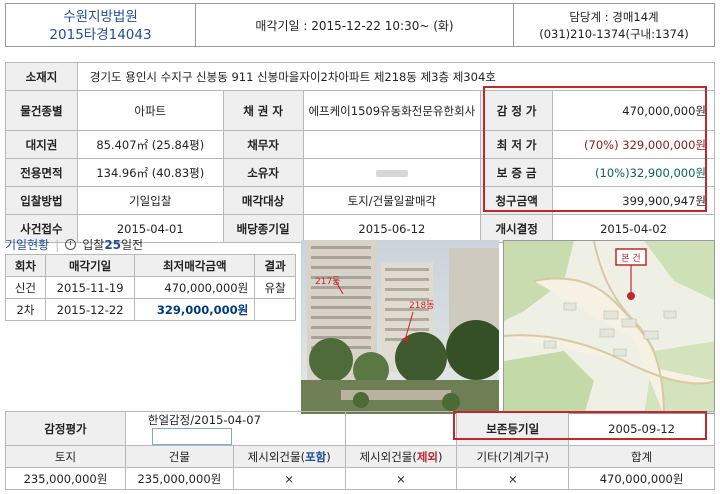 The image size is (720, 494). Describe the element at coordinates (401, 478) in the screenshot. I see `excl-exclude-value: ×` at that location.